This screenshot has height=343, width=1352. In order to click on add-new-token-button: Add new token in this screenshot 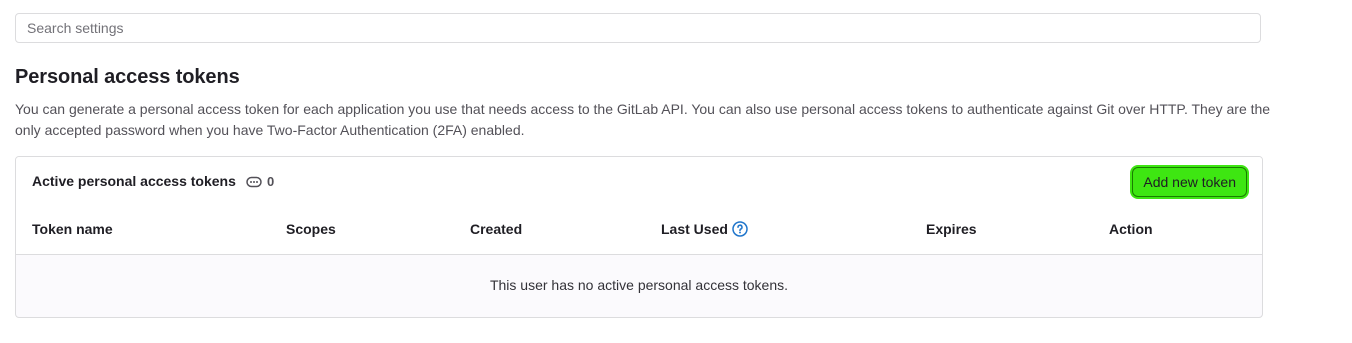, I will do `click(1189, 182)`.